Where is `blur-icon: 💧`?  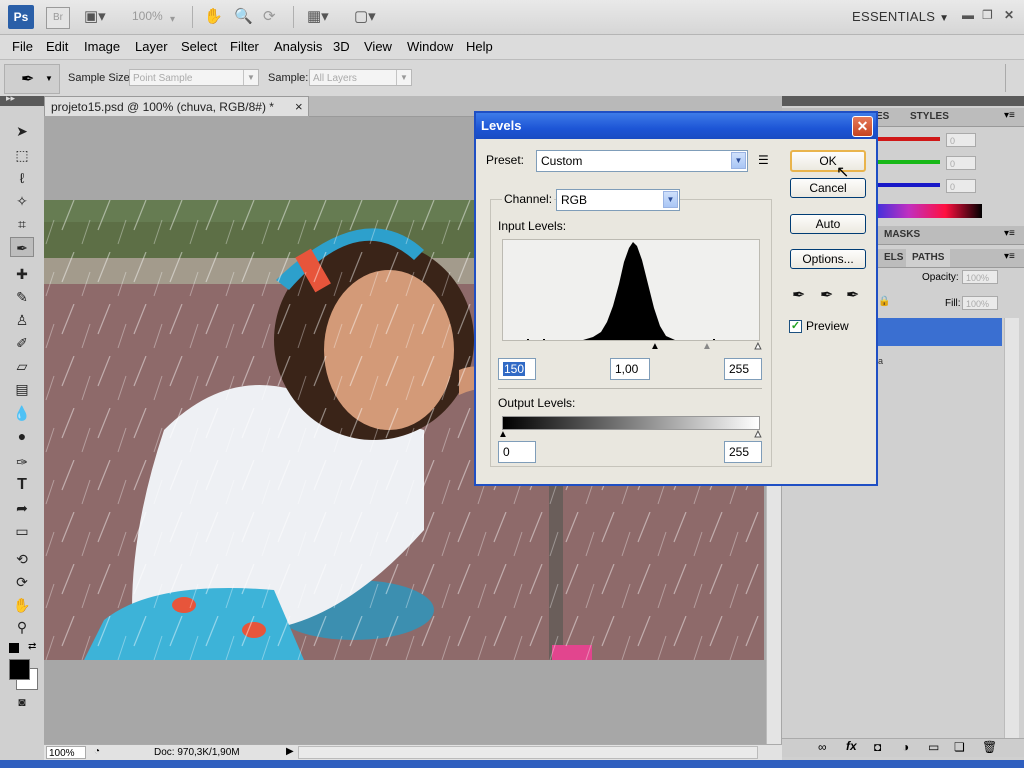 blur-icon: 💧 is located at coordinates (22, 413).